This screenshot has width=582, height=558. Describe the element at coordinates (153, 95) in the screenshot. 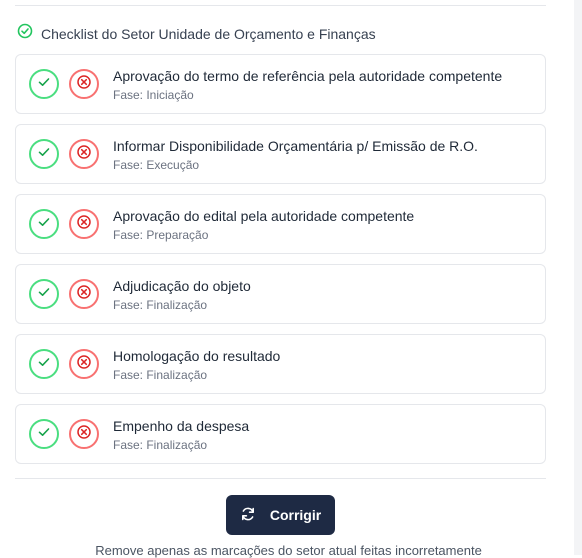

I see `item-phase: Fase: Iniciação` at that location.